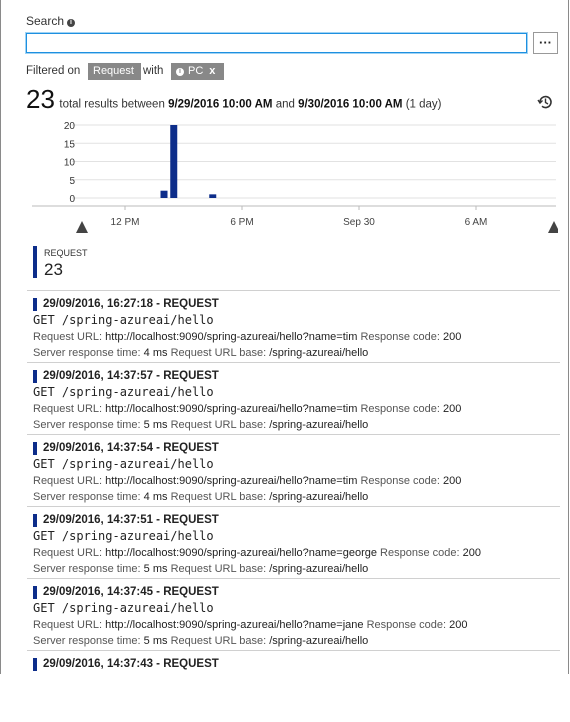  I want to click on y-axis-ticks: 20 15 10 5 0, so click(70, 163).